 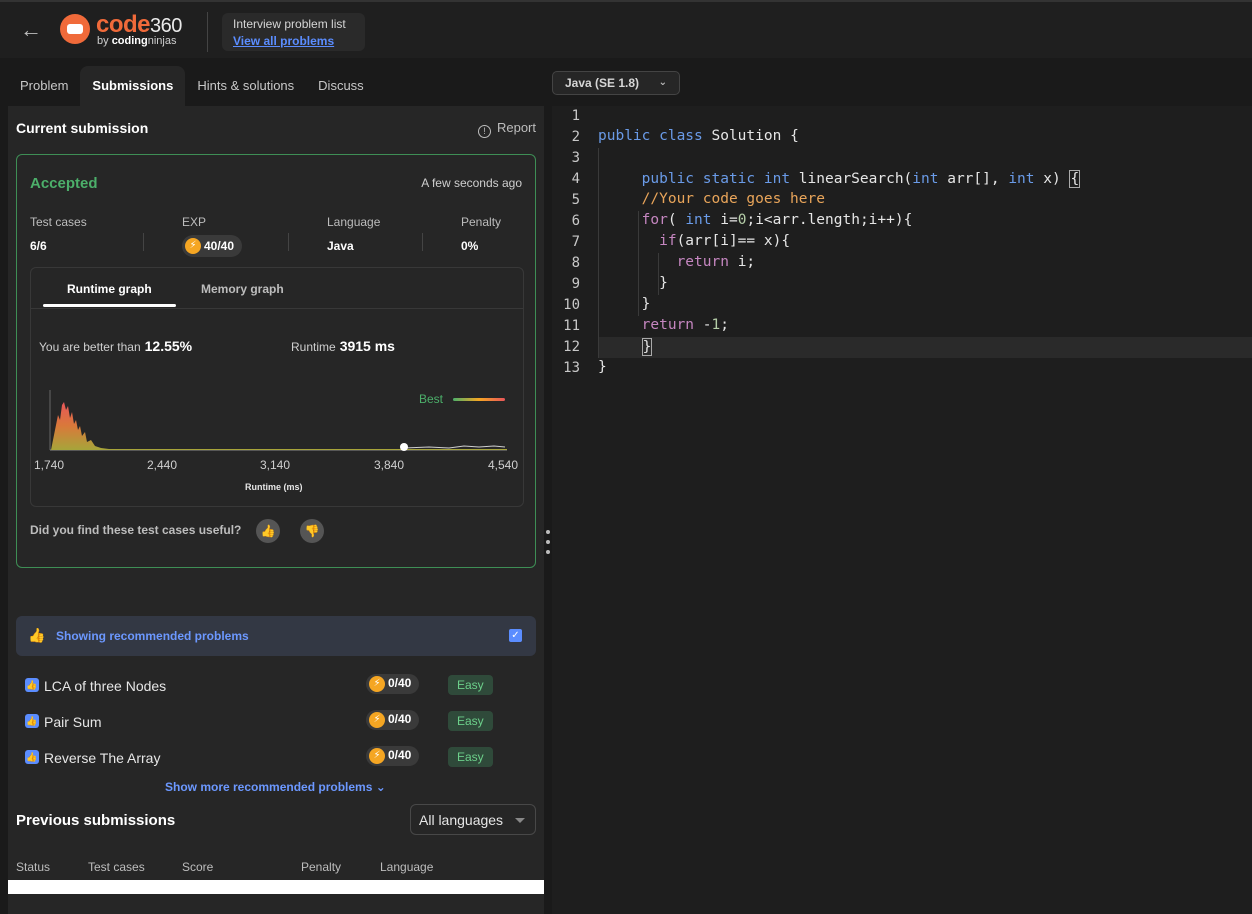 I want to click on active-tab-underline, so click(x=109, y=305).